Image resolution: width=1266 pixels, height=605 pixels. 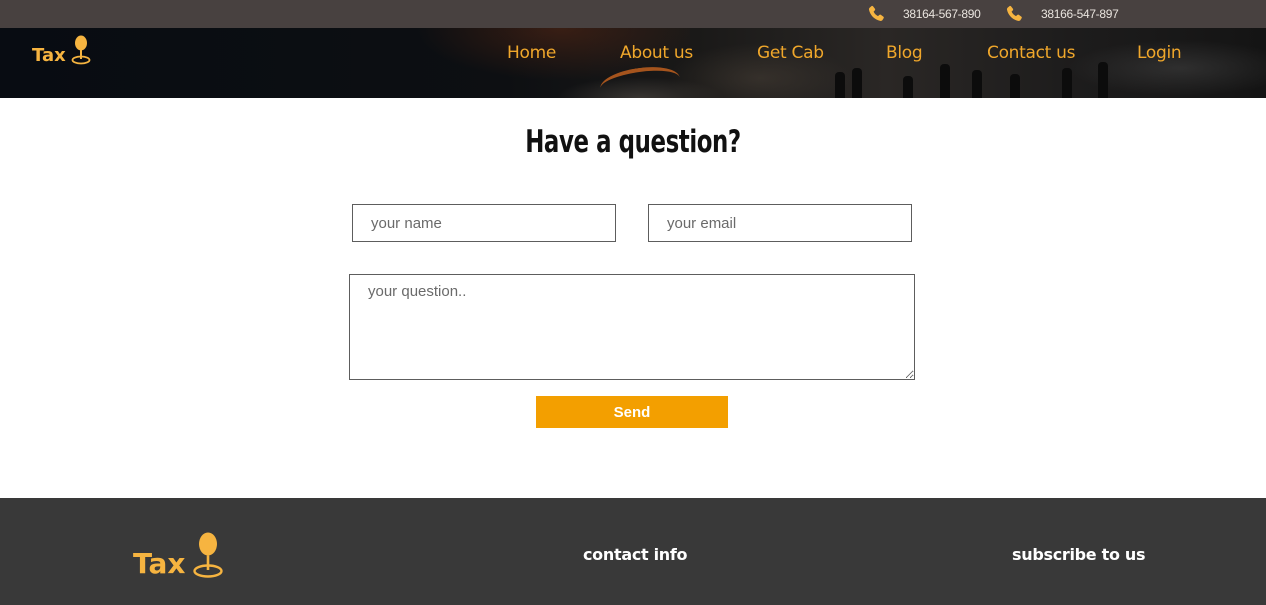 What do you see at coordinates (633, 14) in the screenshot?
I see `top-contact-bar: 38164-567-890 38166-547-897` at bounding box center [633, 14].